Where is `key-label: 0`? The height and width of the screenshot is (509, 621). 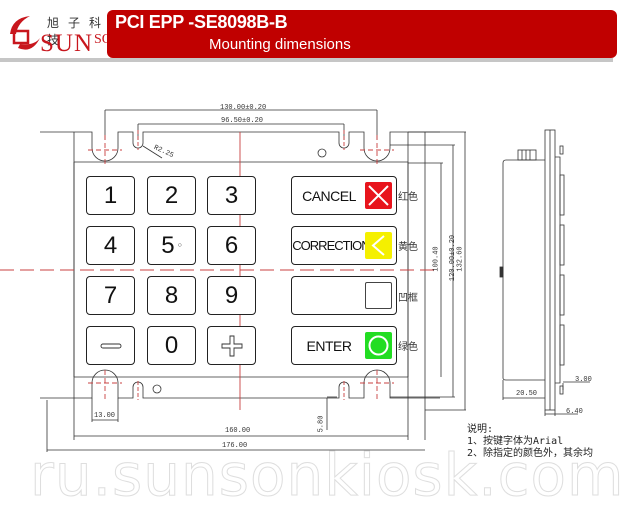 key-label: 0 is located at coordinates (171, 345).